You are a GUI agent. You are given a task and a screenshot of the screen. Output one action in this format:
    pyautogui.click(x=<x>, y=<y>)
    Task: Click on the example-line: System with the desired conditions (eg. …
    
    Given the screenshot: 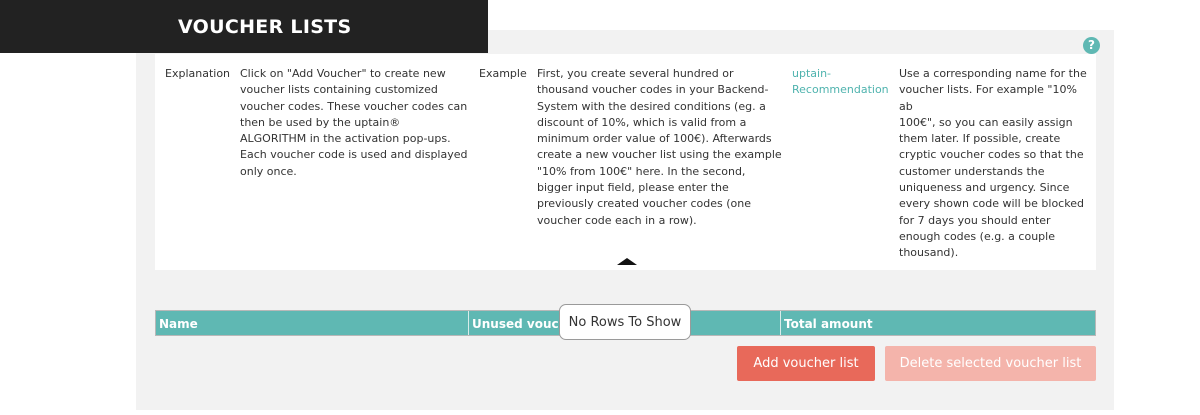 What is the action you would take?
    pyautogui.click(x=651, y=106)
    